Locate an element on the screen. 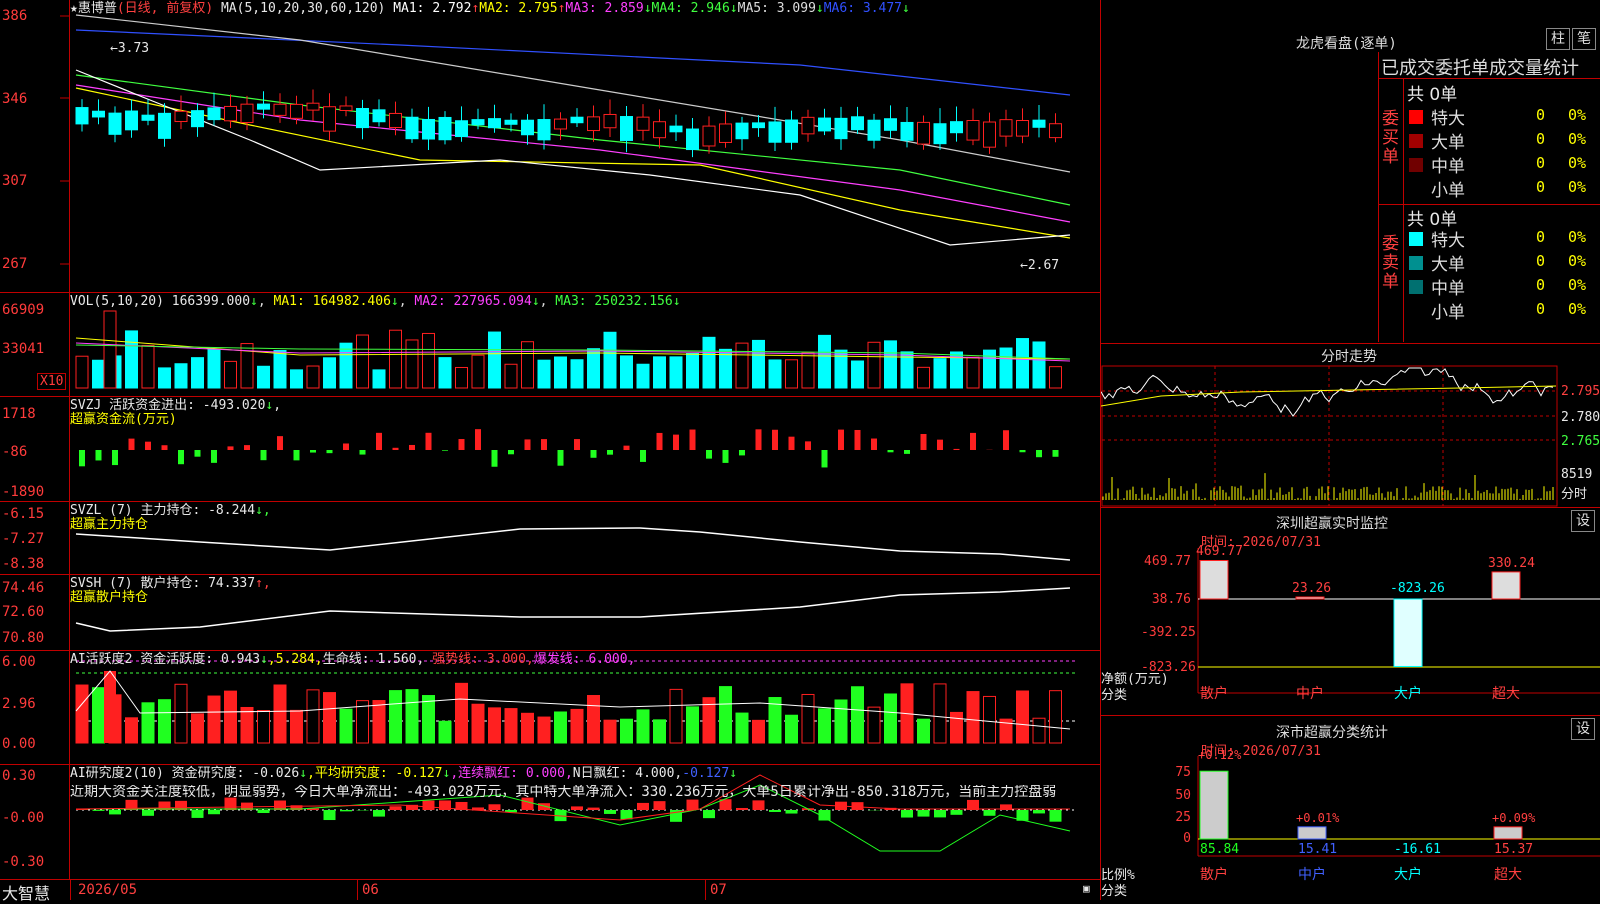 This screenshot has height=904, width=1600. y-tick: 0.30 is located at coordinates (19, 776).